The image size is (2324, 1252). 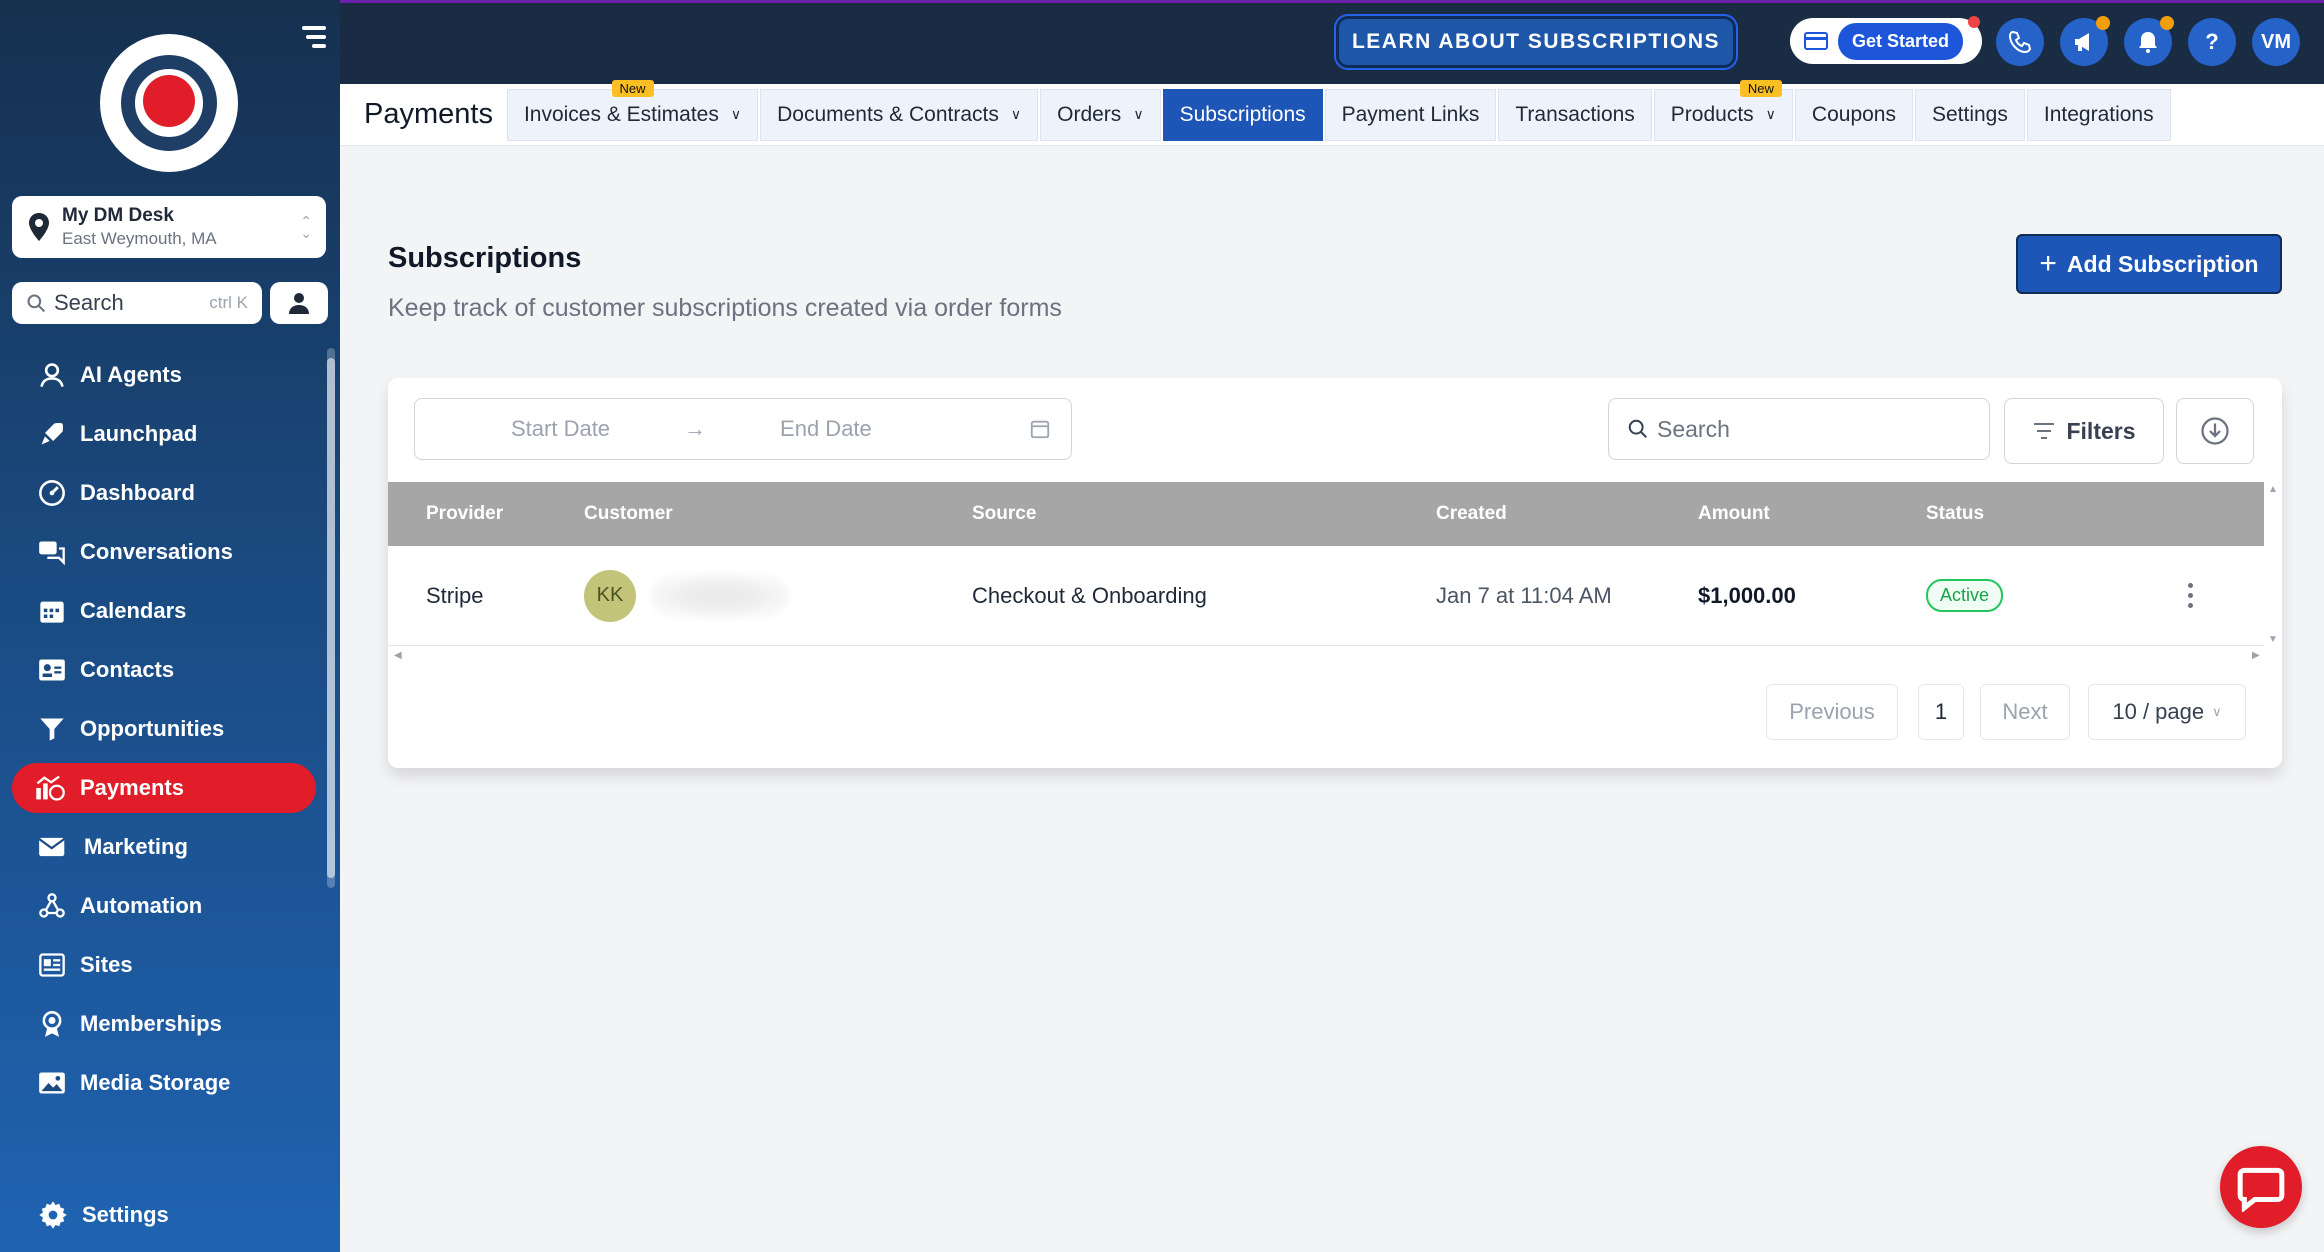 What do you see at coordinates (1734, 514) in the screenshot?
I see `column-header-amount: Amount` at bounding box center [1734, 514].